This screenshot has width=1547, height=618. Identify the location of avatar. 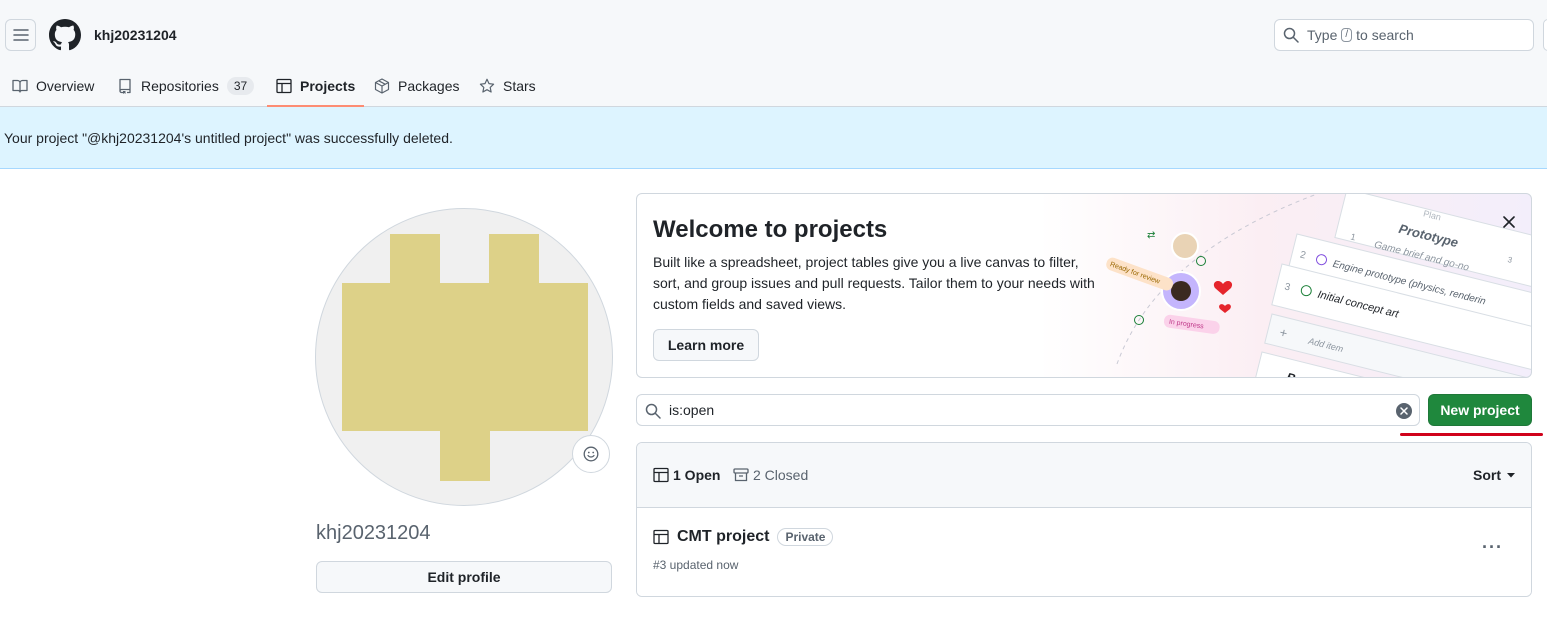
(464, 357).